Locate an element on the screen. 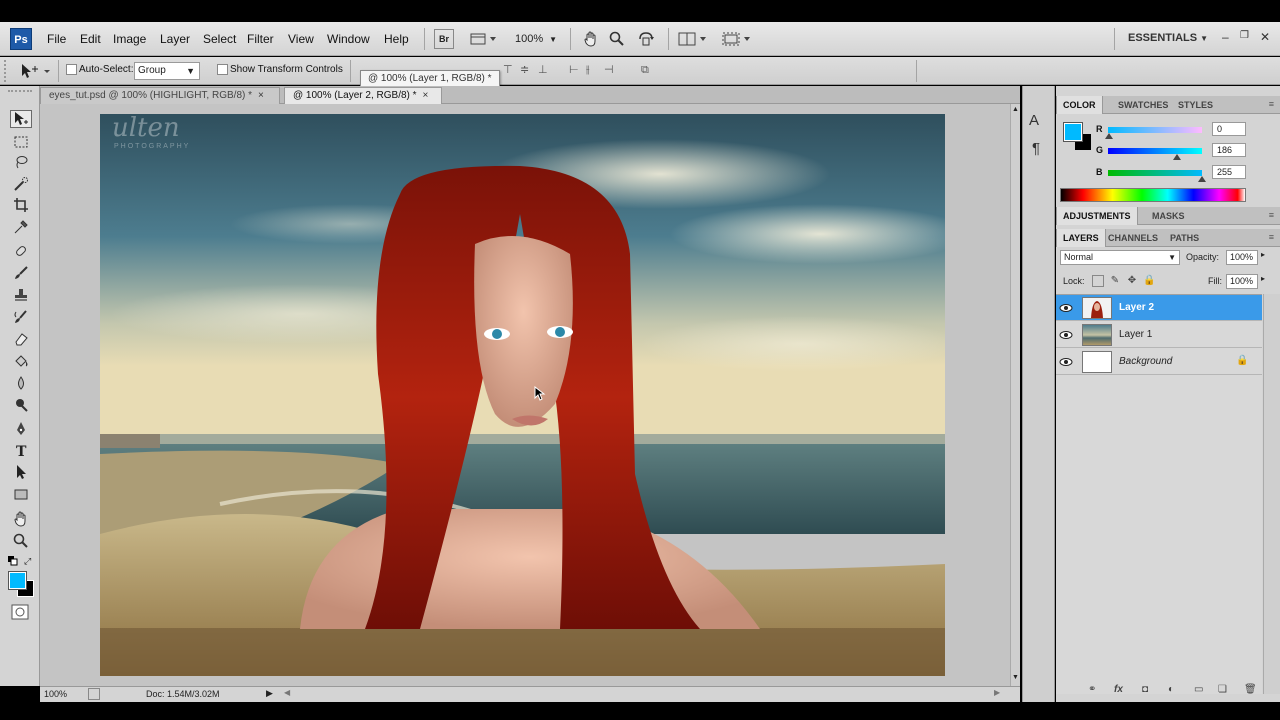 This screenshot has height=720, width=1280. clone-stamp-tool-icon is located at coordinates (21, 295).